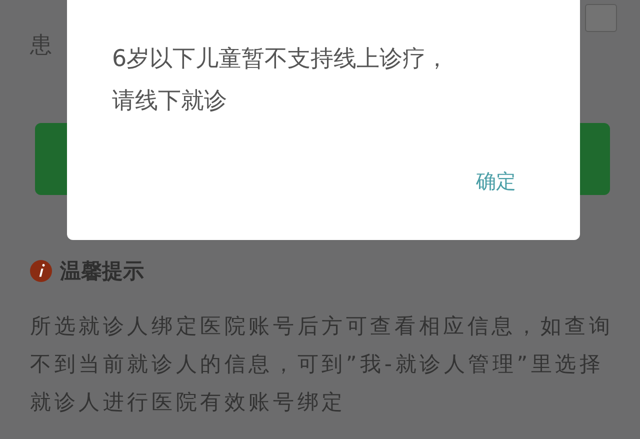  What do you see at coordinates (496, 181) in the screenshot?
I see `confirm-button: 确定` at bounding box center [496, 181].